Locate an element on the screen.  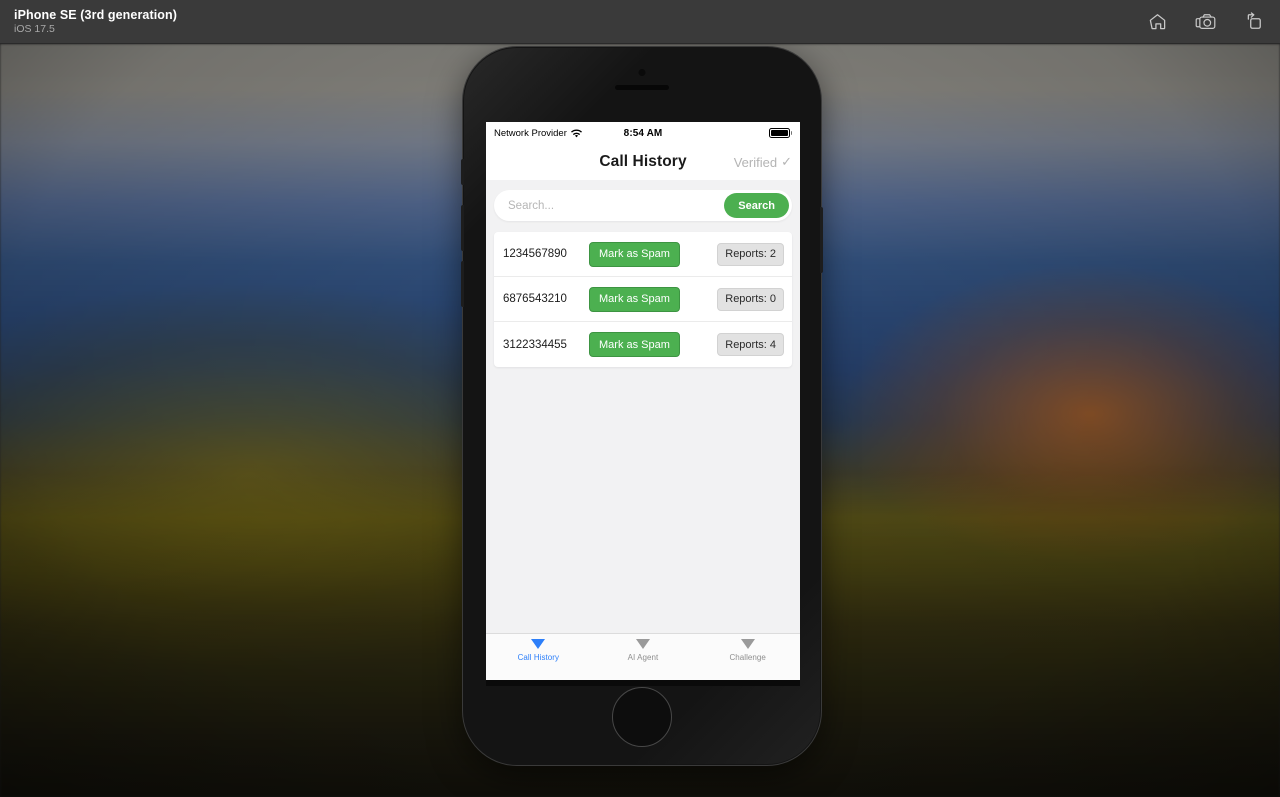
bottom-tab-bar: Call History AI Agent Challenge is located at coordinates (643, 656).